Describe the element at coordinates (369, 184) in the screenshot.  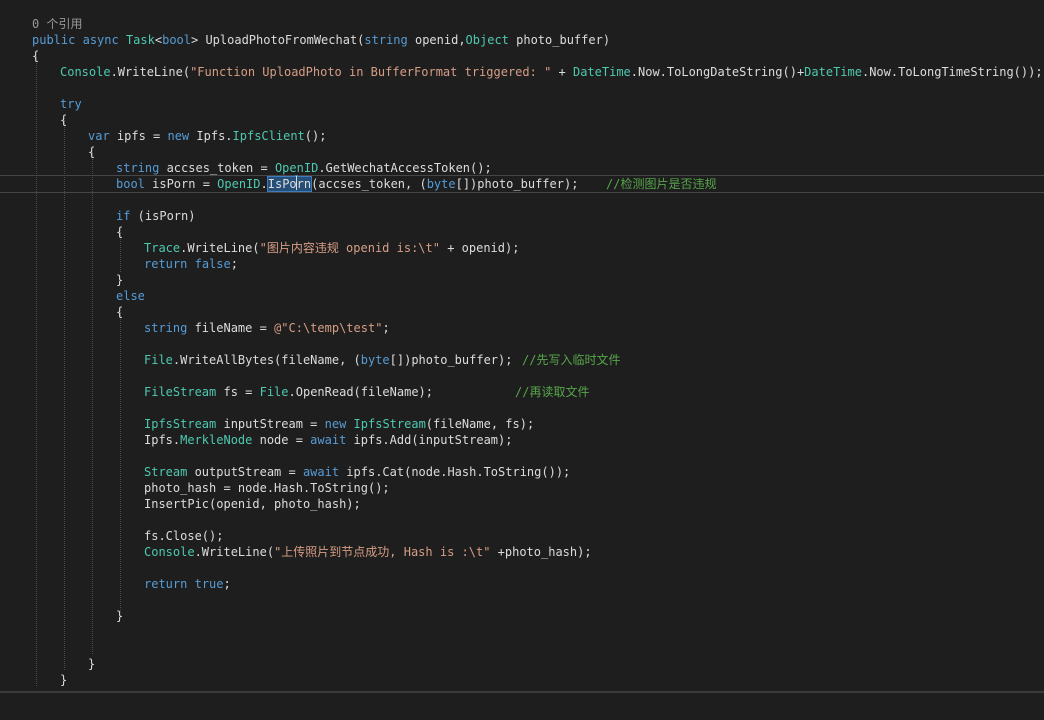
I see `isporn-args: (accses_token, (` at that location.